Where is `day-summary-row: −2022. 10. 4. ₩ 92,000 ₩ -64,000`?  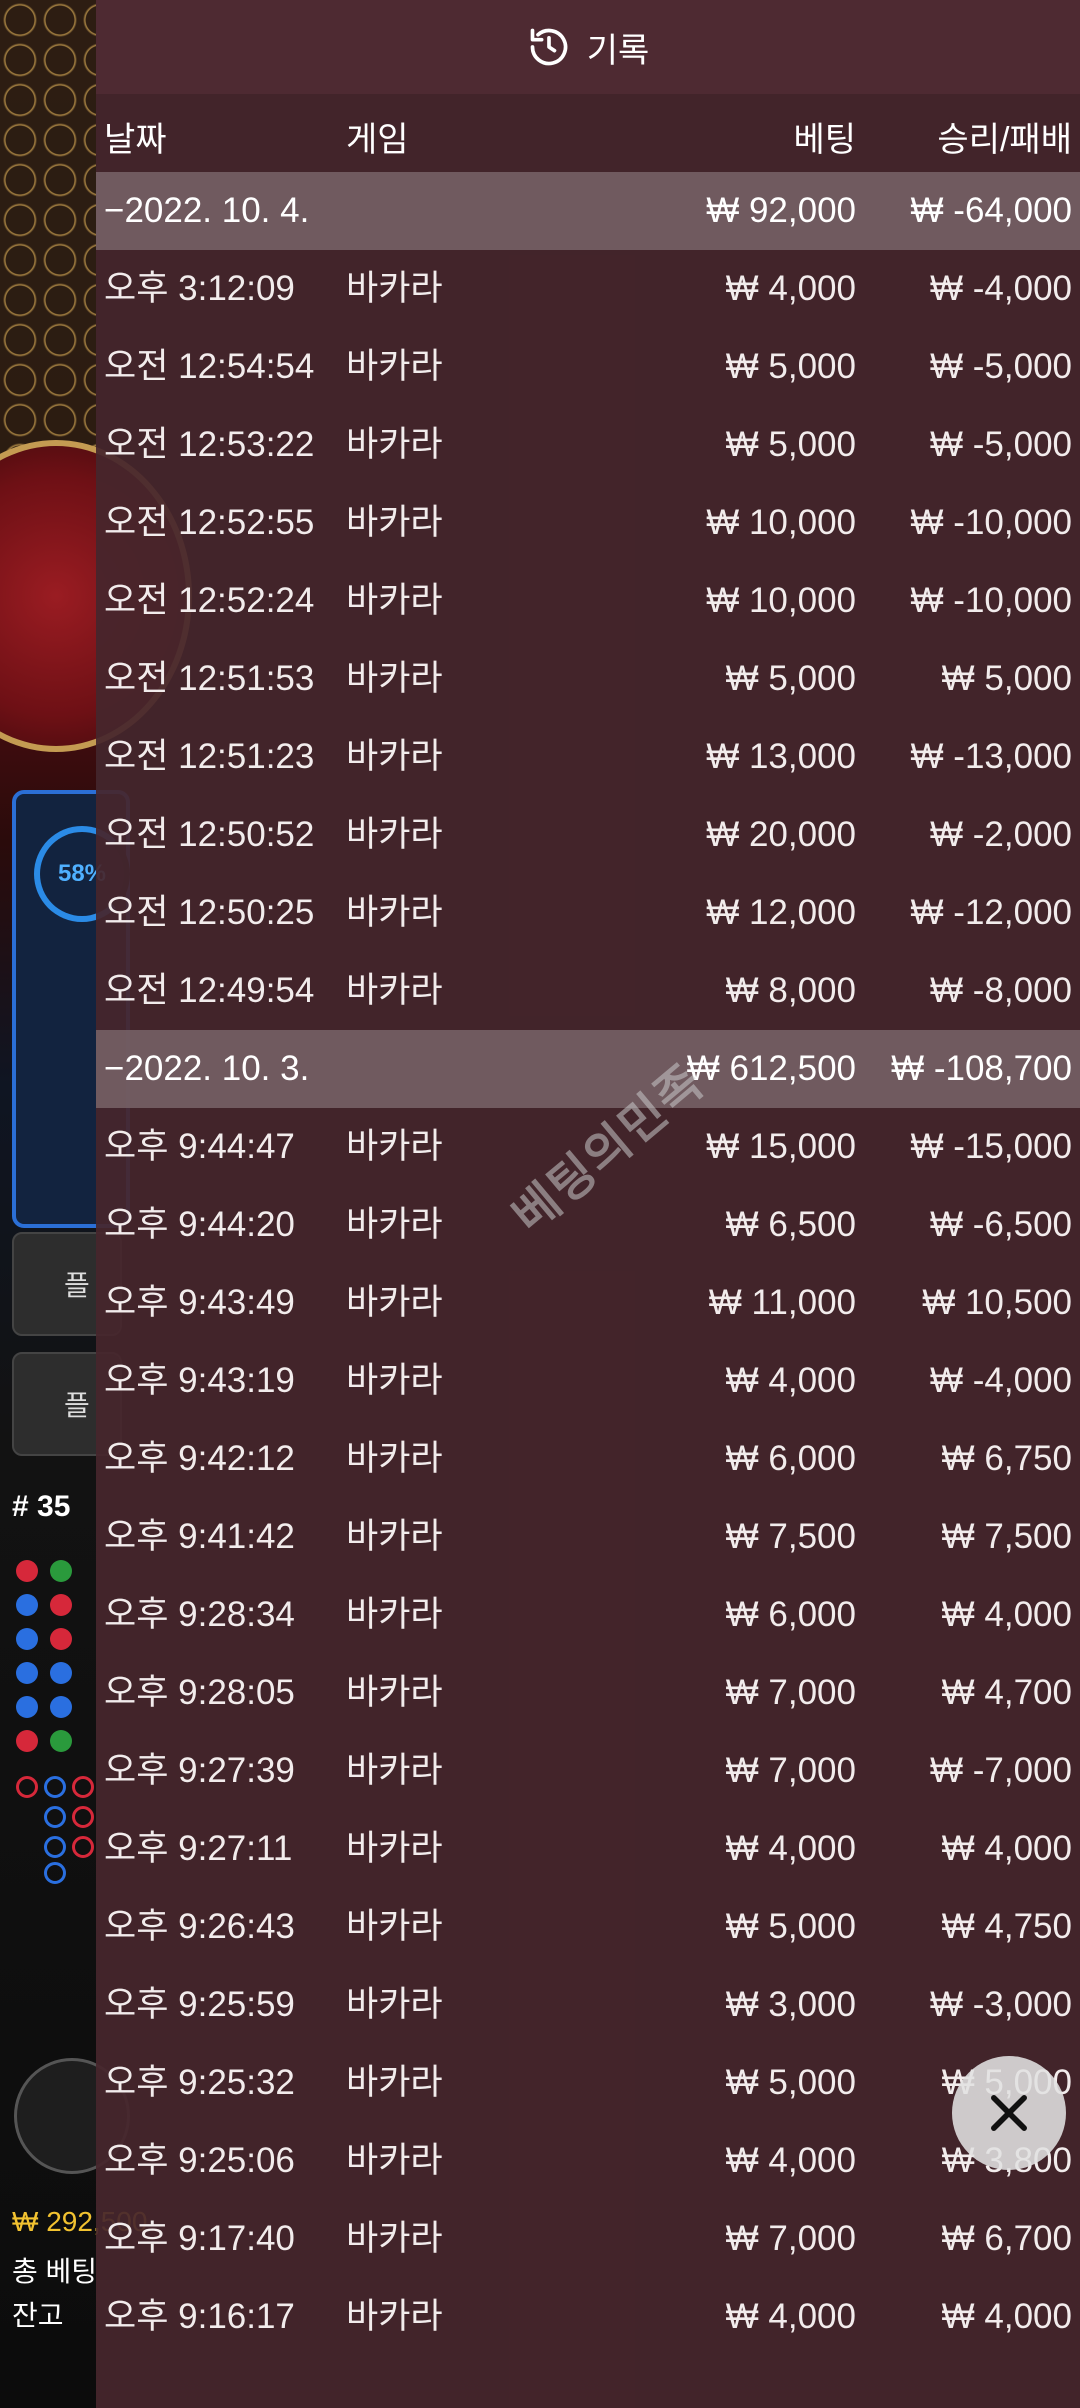 day-summary-row: −2022. 10. 4. ₩ 92,000 ₩ -64,000 is located at coordinates (588, 211).